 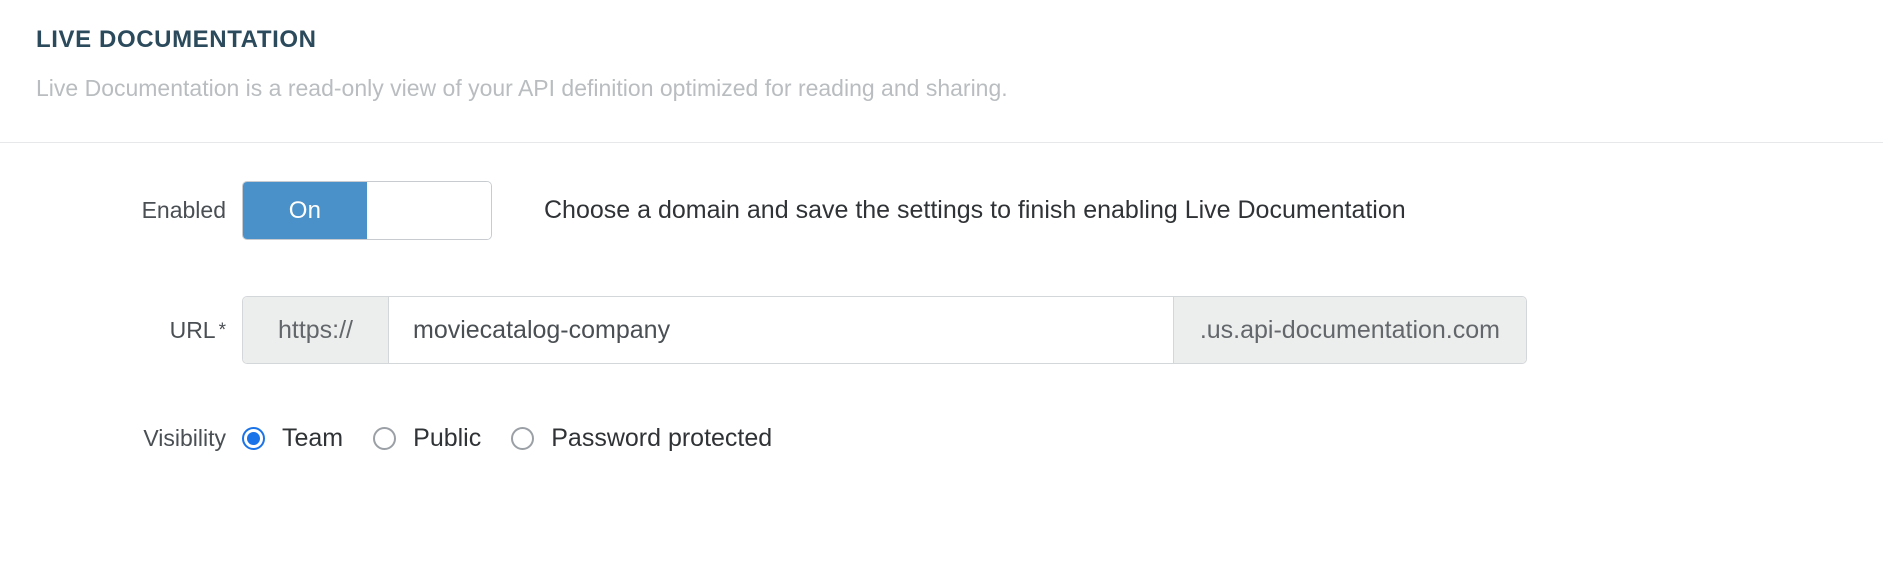 What do you see at coordinates (176, 39) in the screenshot?
I see `page-title: LIVE DOCUMENTATION` at bounding box center [176, 39].